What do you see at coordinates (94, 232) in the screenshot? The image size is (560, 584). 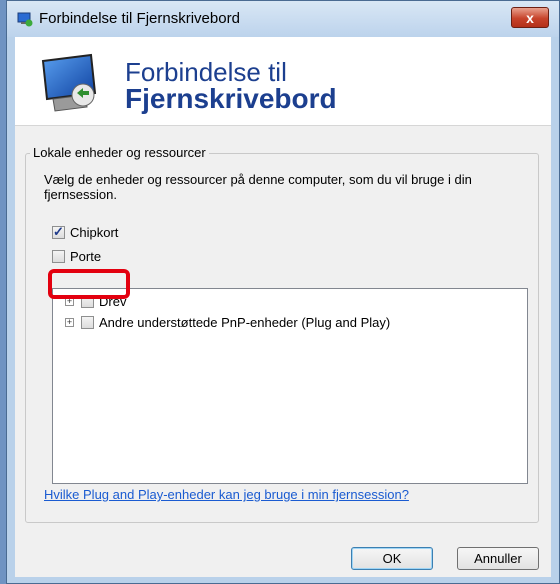 I see `checkbox-label: Chipkort` at bounding box center [94, 232].